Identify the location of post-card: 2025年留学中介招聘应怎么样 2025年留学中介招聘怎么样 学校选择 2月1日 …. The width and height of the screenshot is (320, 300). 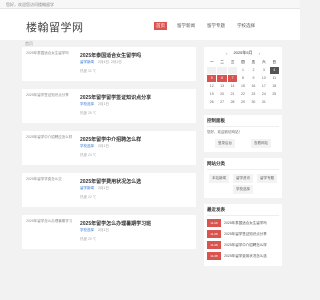
(109, 148).